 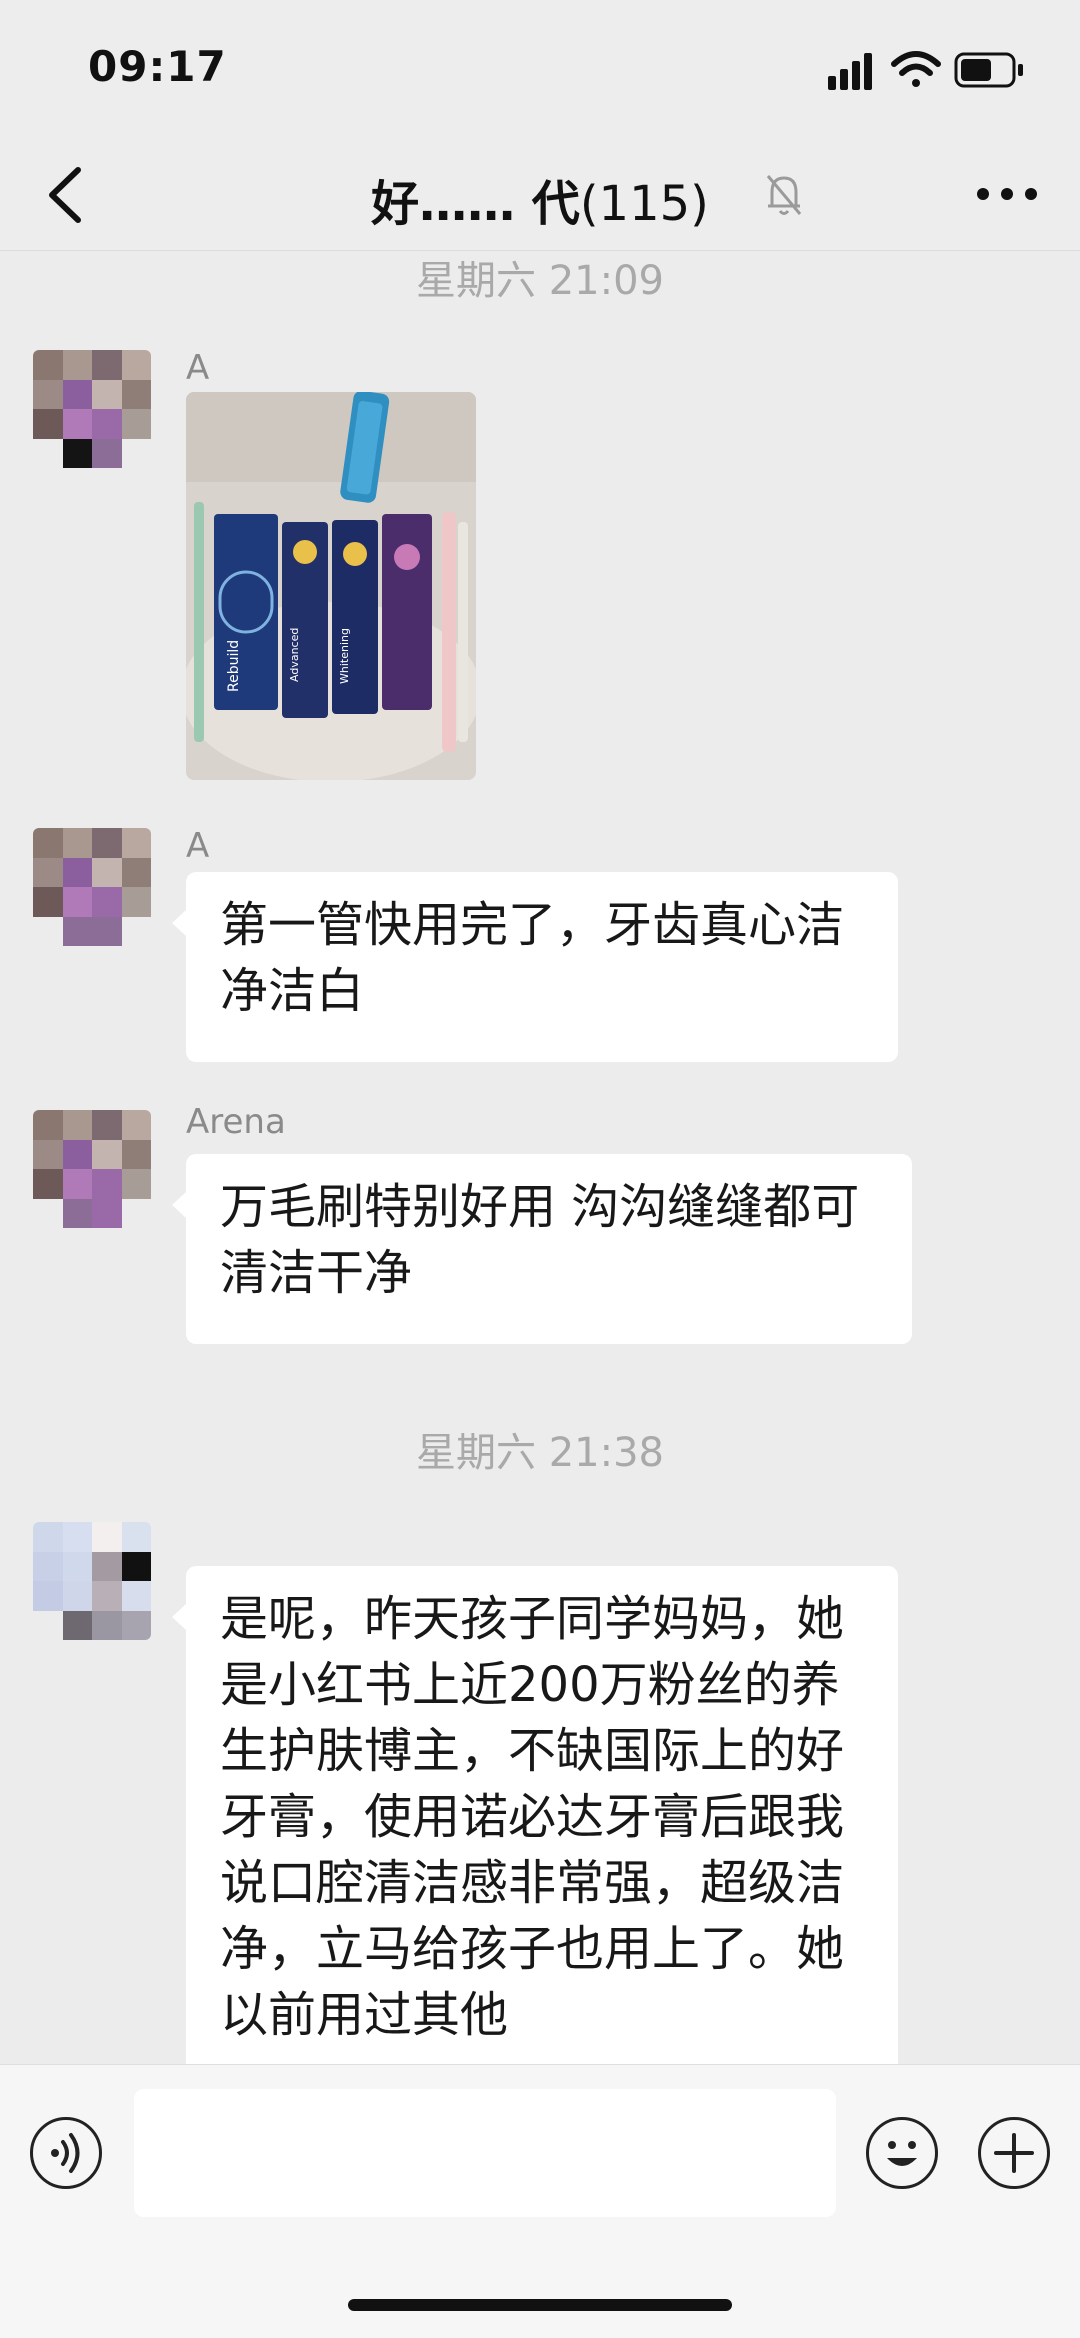 What do you see at coordinates (540, 1453) in the screenshot?
I see `timestamp: 星期六 21:38` at bounding box center [540, 1453].